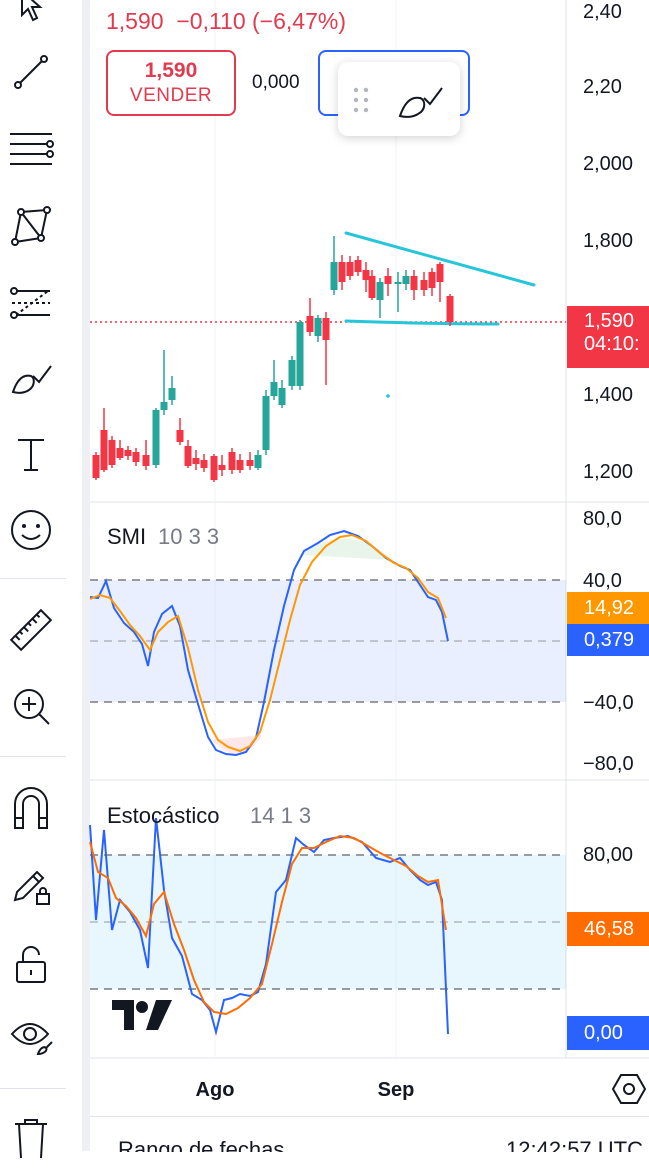 The height and width of the screenshot is (1168, 649). I want to click on brush-icon, so click(421, 100).